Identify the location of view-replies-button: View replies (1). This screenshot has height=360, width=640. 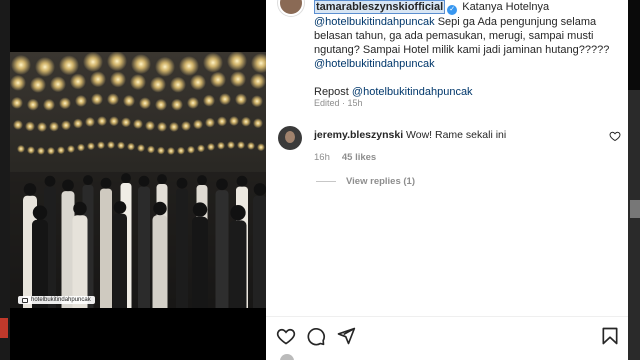
(365, 181).